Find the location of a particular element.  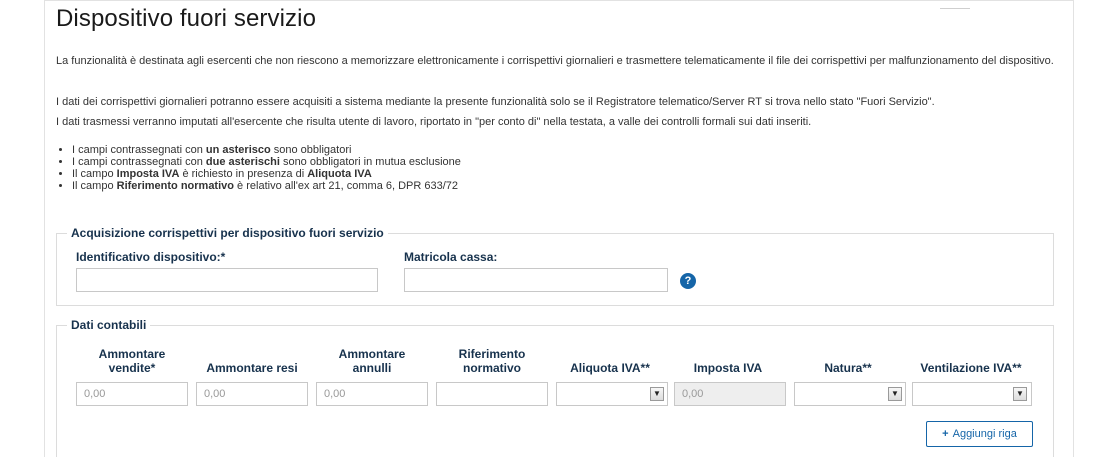

identificativo-dispositivo-input is located at coordinates (227, 280).